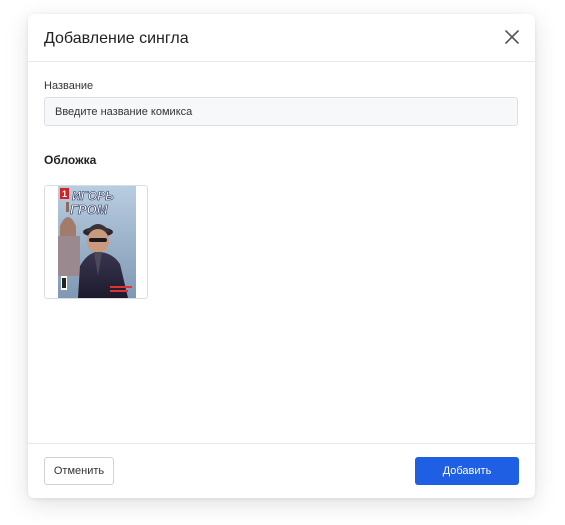 The image size is (565, 525). I want to click on add-button: Добавить, so click(467, 471).